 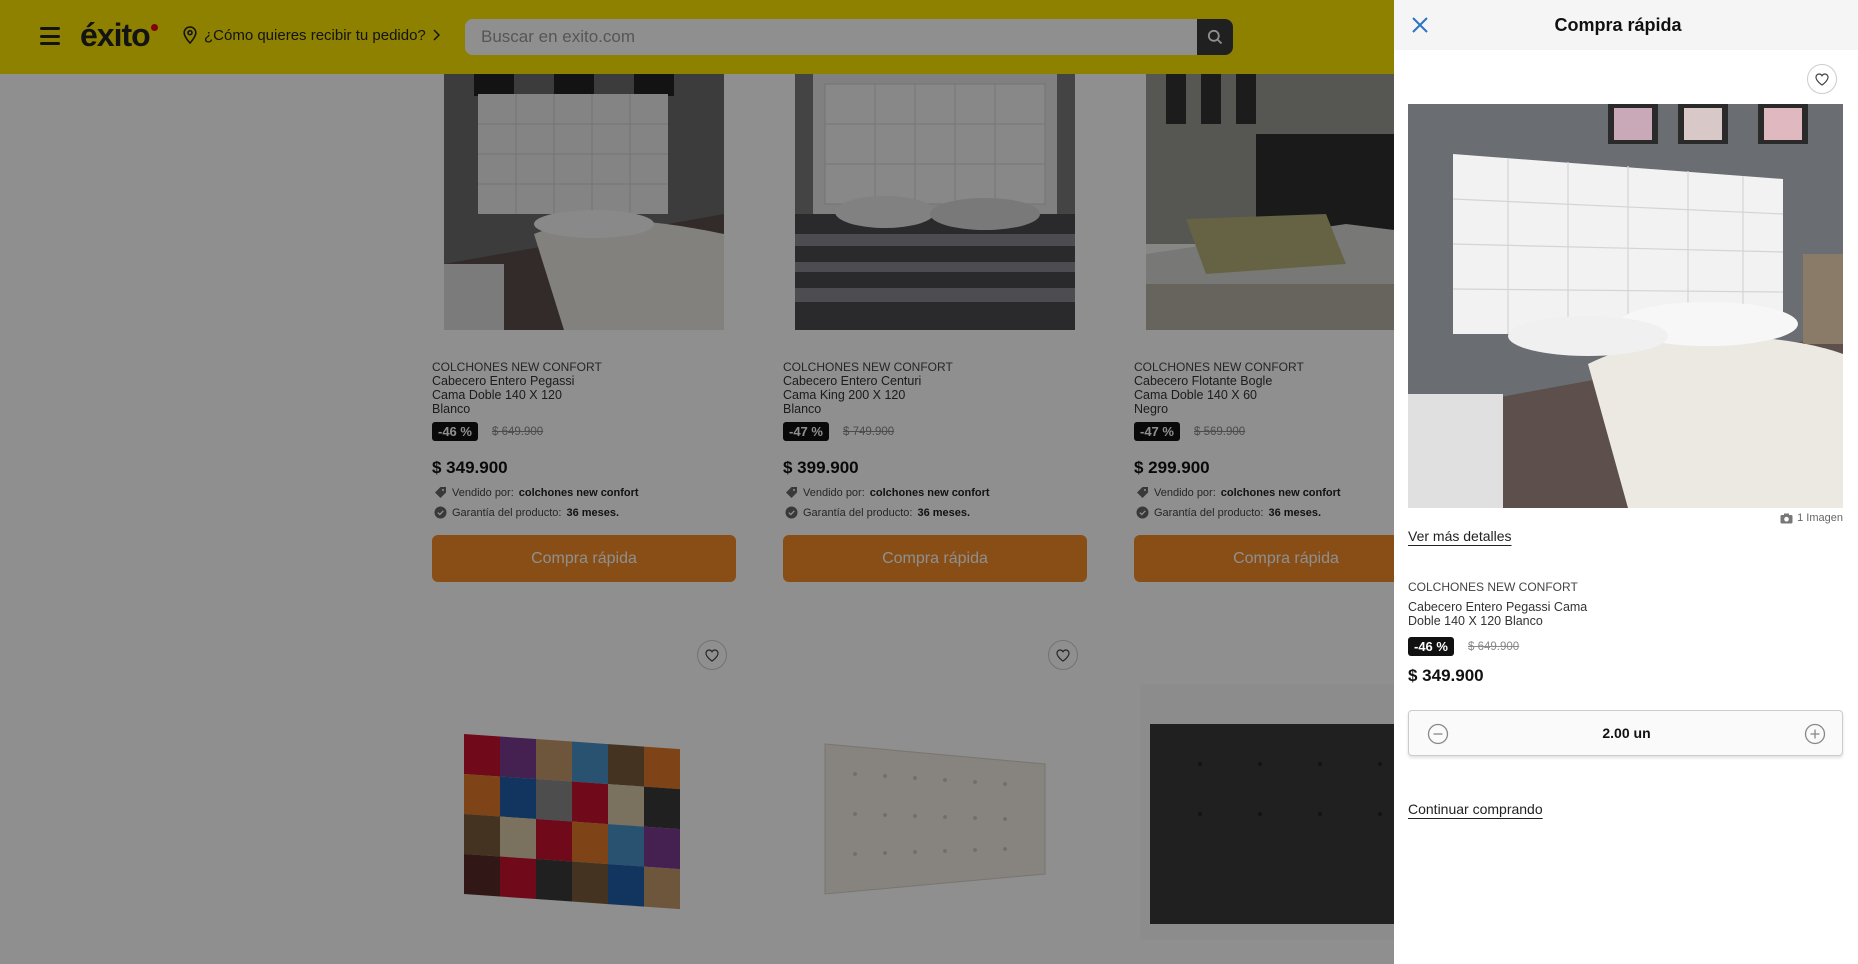 I want to click on drawer-title: Compra rápida, so click(x=1618, y=25).